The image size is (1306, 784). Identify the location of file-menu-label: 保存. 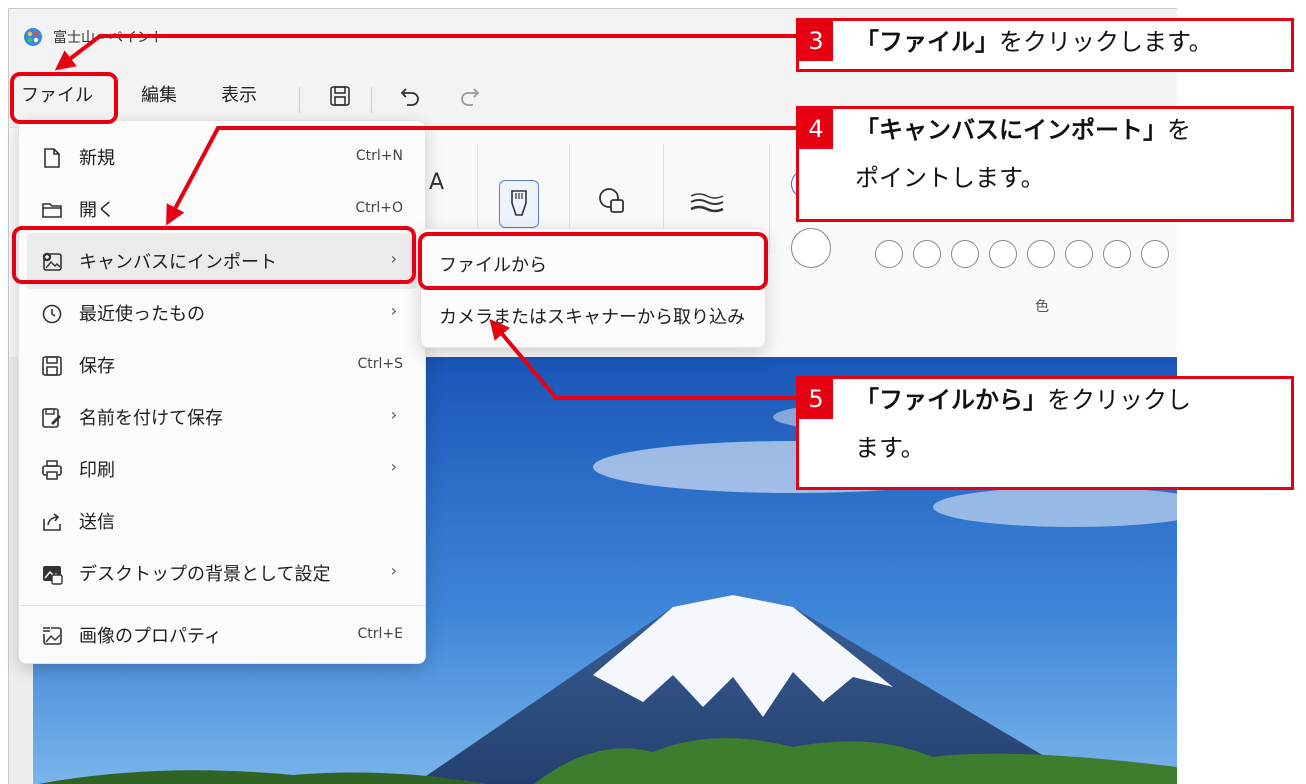
(97, 366).